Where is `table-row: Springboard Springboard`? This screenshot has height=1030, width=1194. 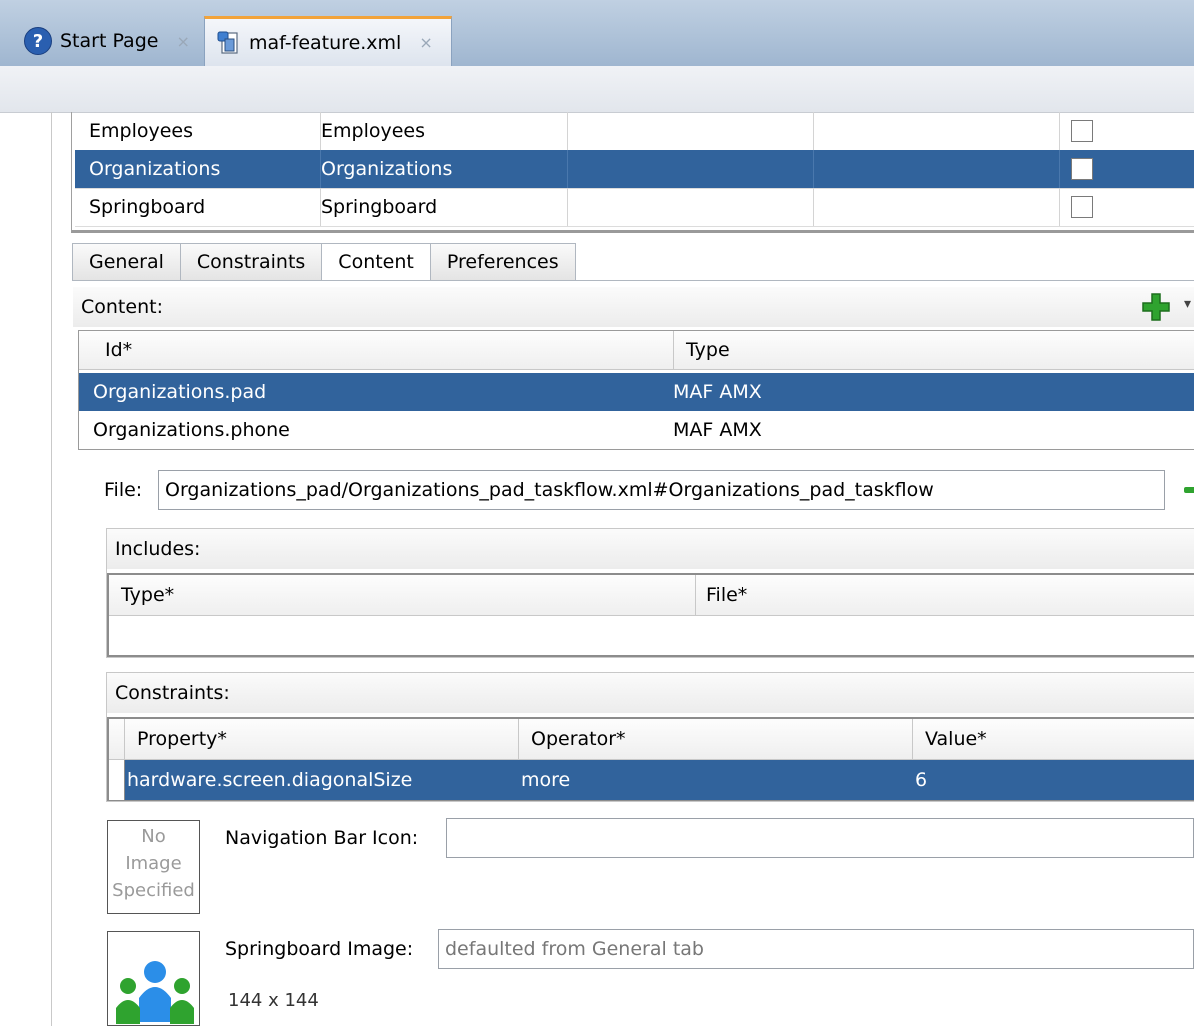
table-row: Springboard Springboard is located at coordinates (634, 207).